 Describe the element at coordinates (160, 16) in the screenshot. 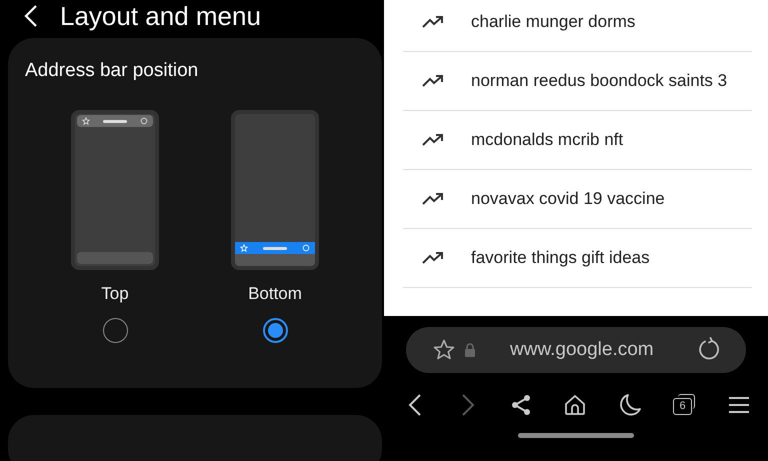

I see `page-title: Layout and menu` at that location.